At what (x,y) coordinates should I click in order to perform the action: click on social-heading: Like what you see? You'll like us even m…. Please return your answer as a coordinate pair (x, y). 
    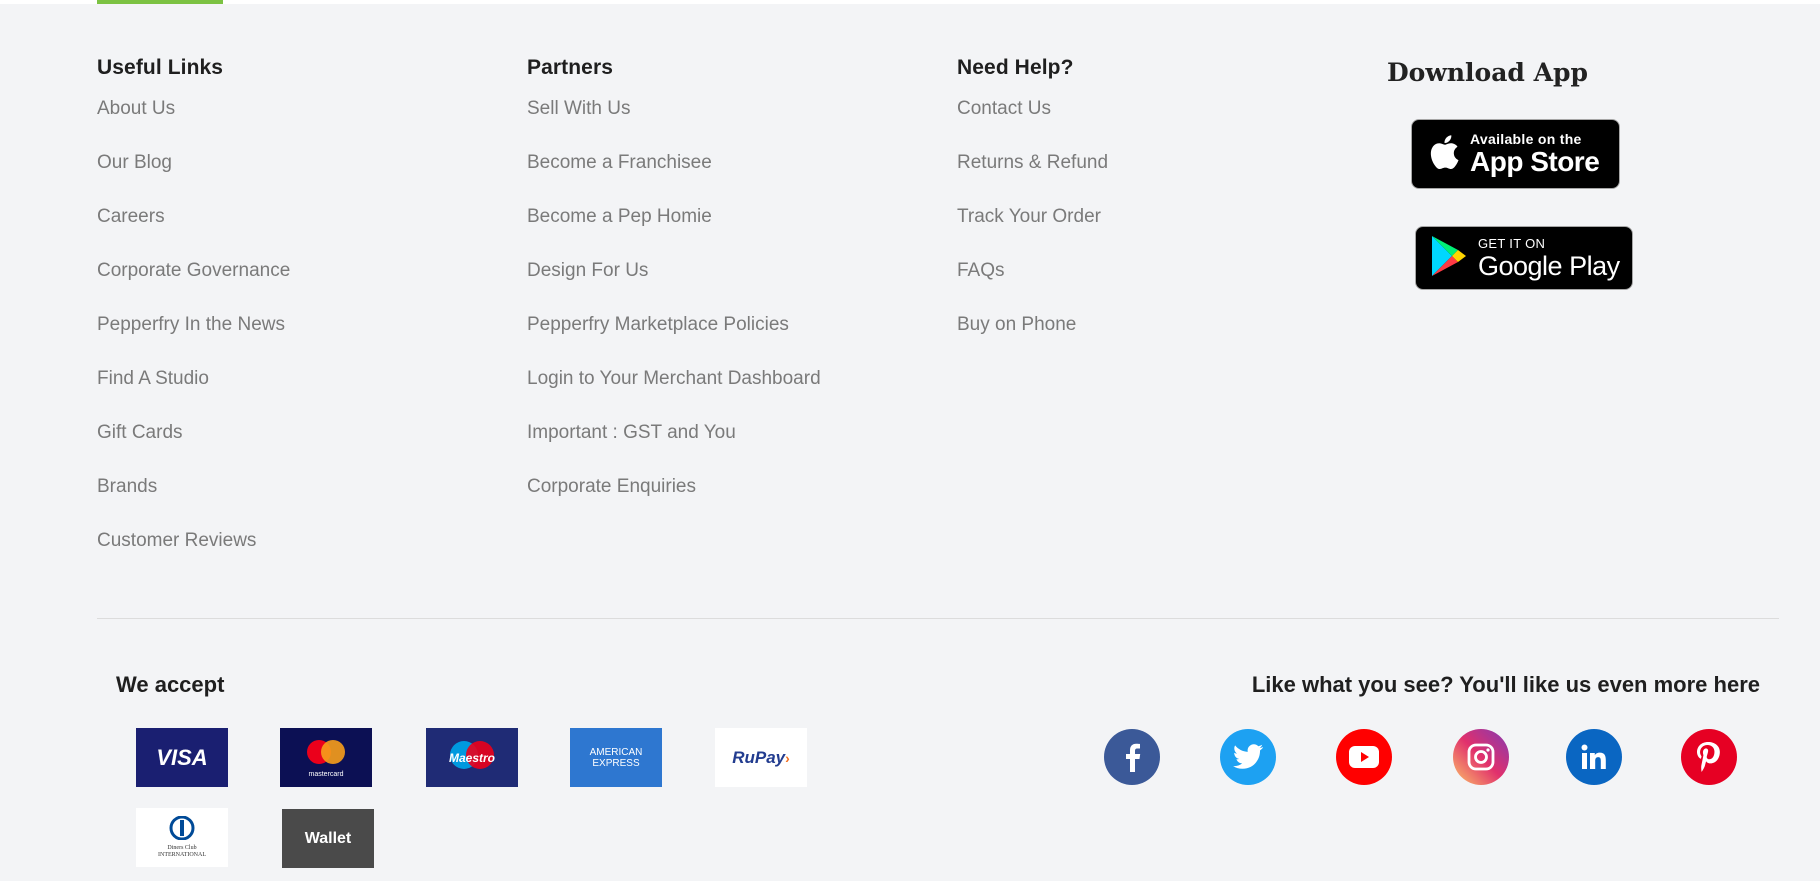
    Looking at the image, I should click on (1505, 684).